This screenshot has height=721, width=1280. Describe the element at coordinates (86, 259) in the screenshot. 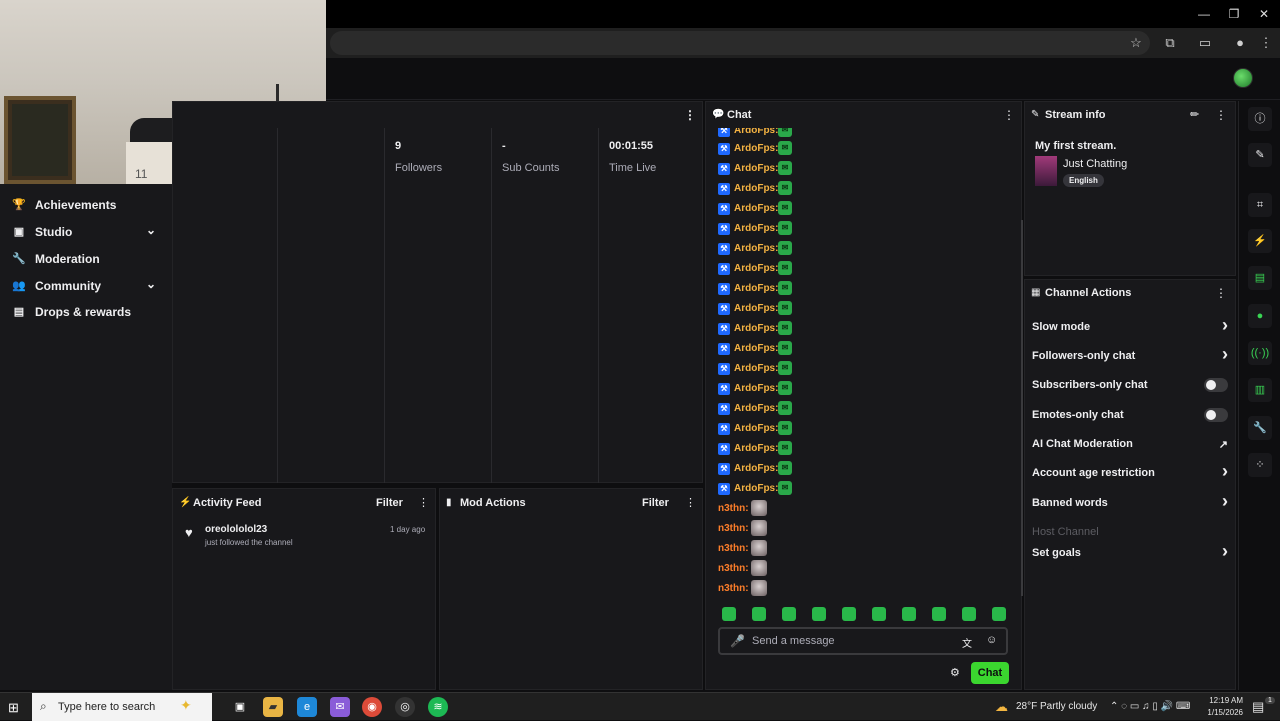

I see `sidebar-item-moderation: 🔧 Moderation` at that location.